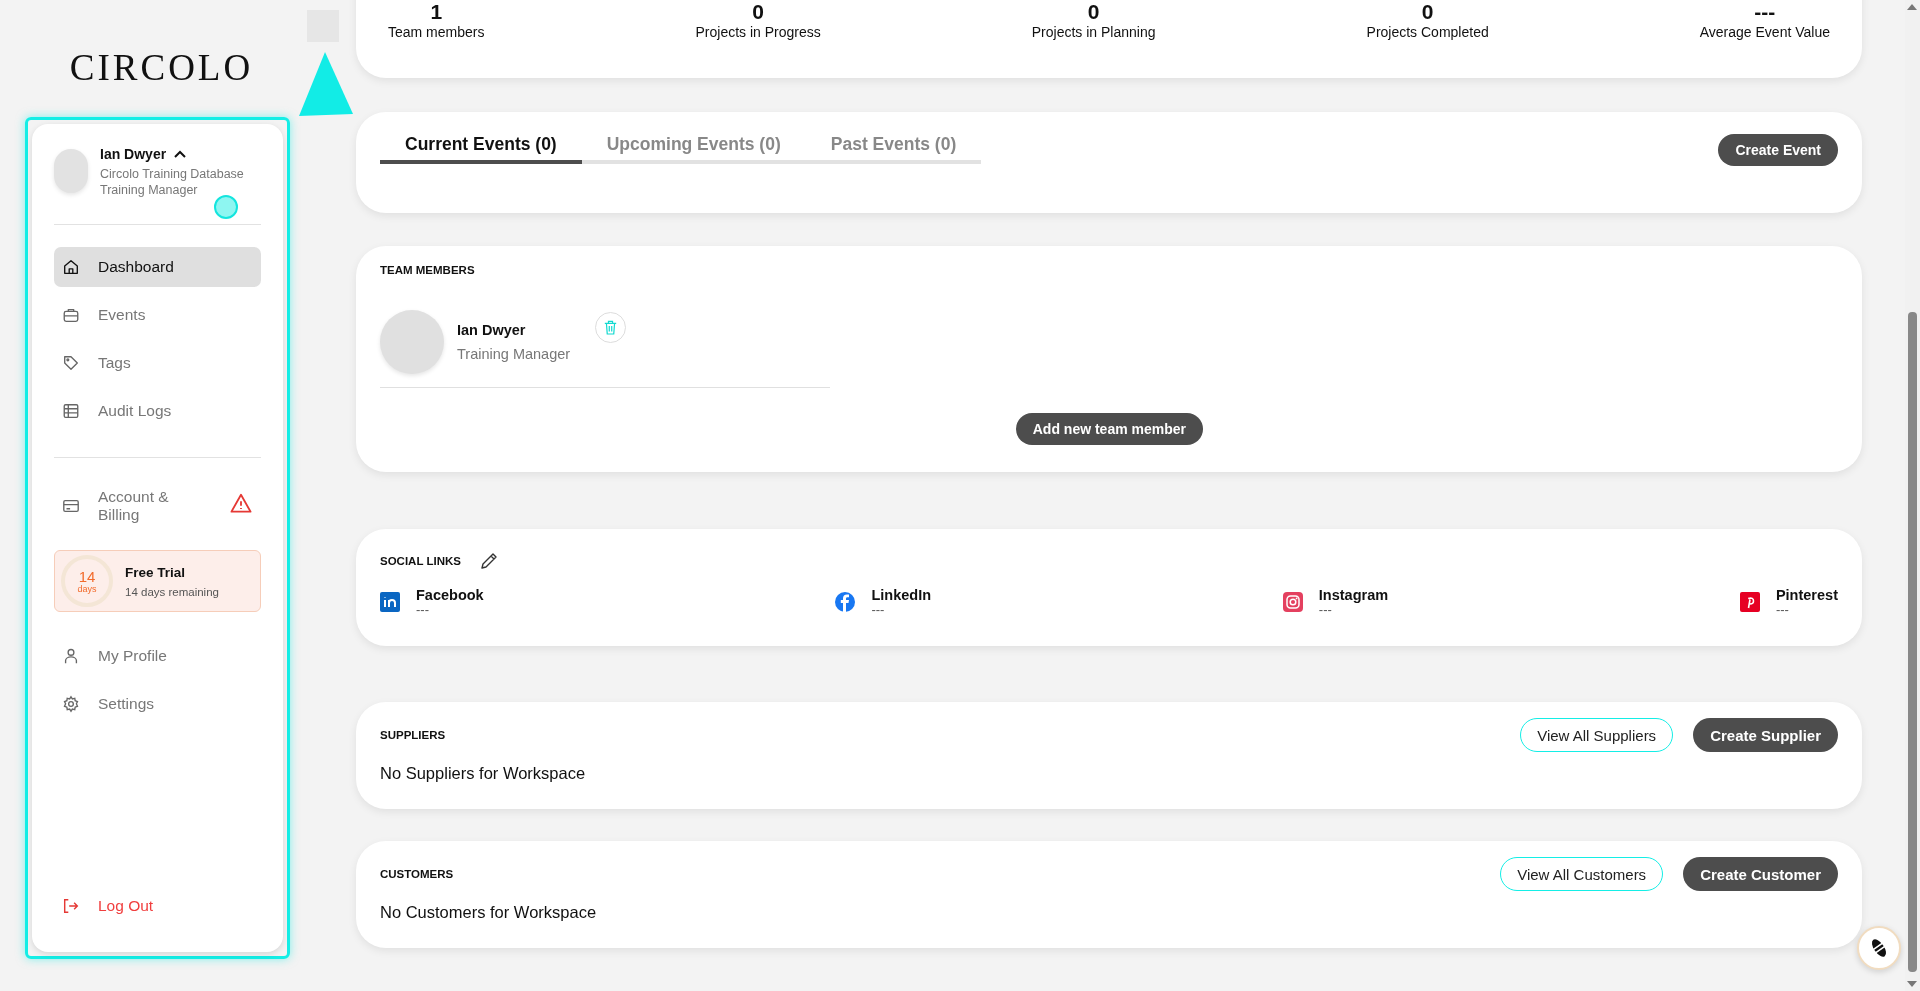 This screenshot has height=991, width=1920. Describe the element at coordinates (157, 704) in the screenshot. I see `nav-item: Settings` at that location.